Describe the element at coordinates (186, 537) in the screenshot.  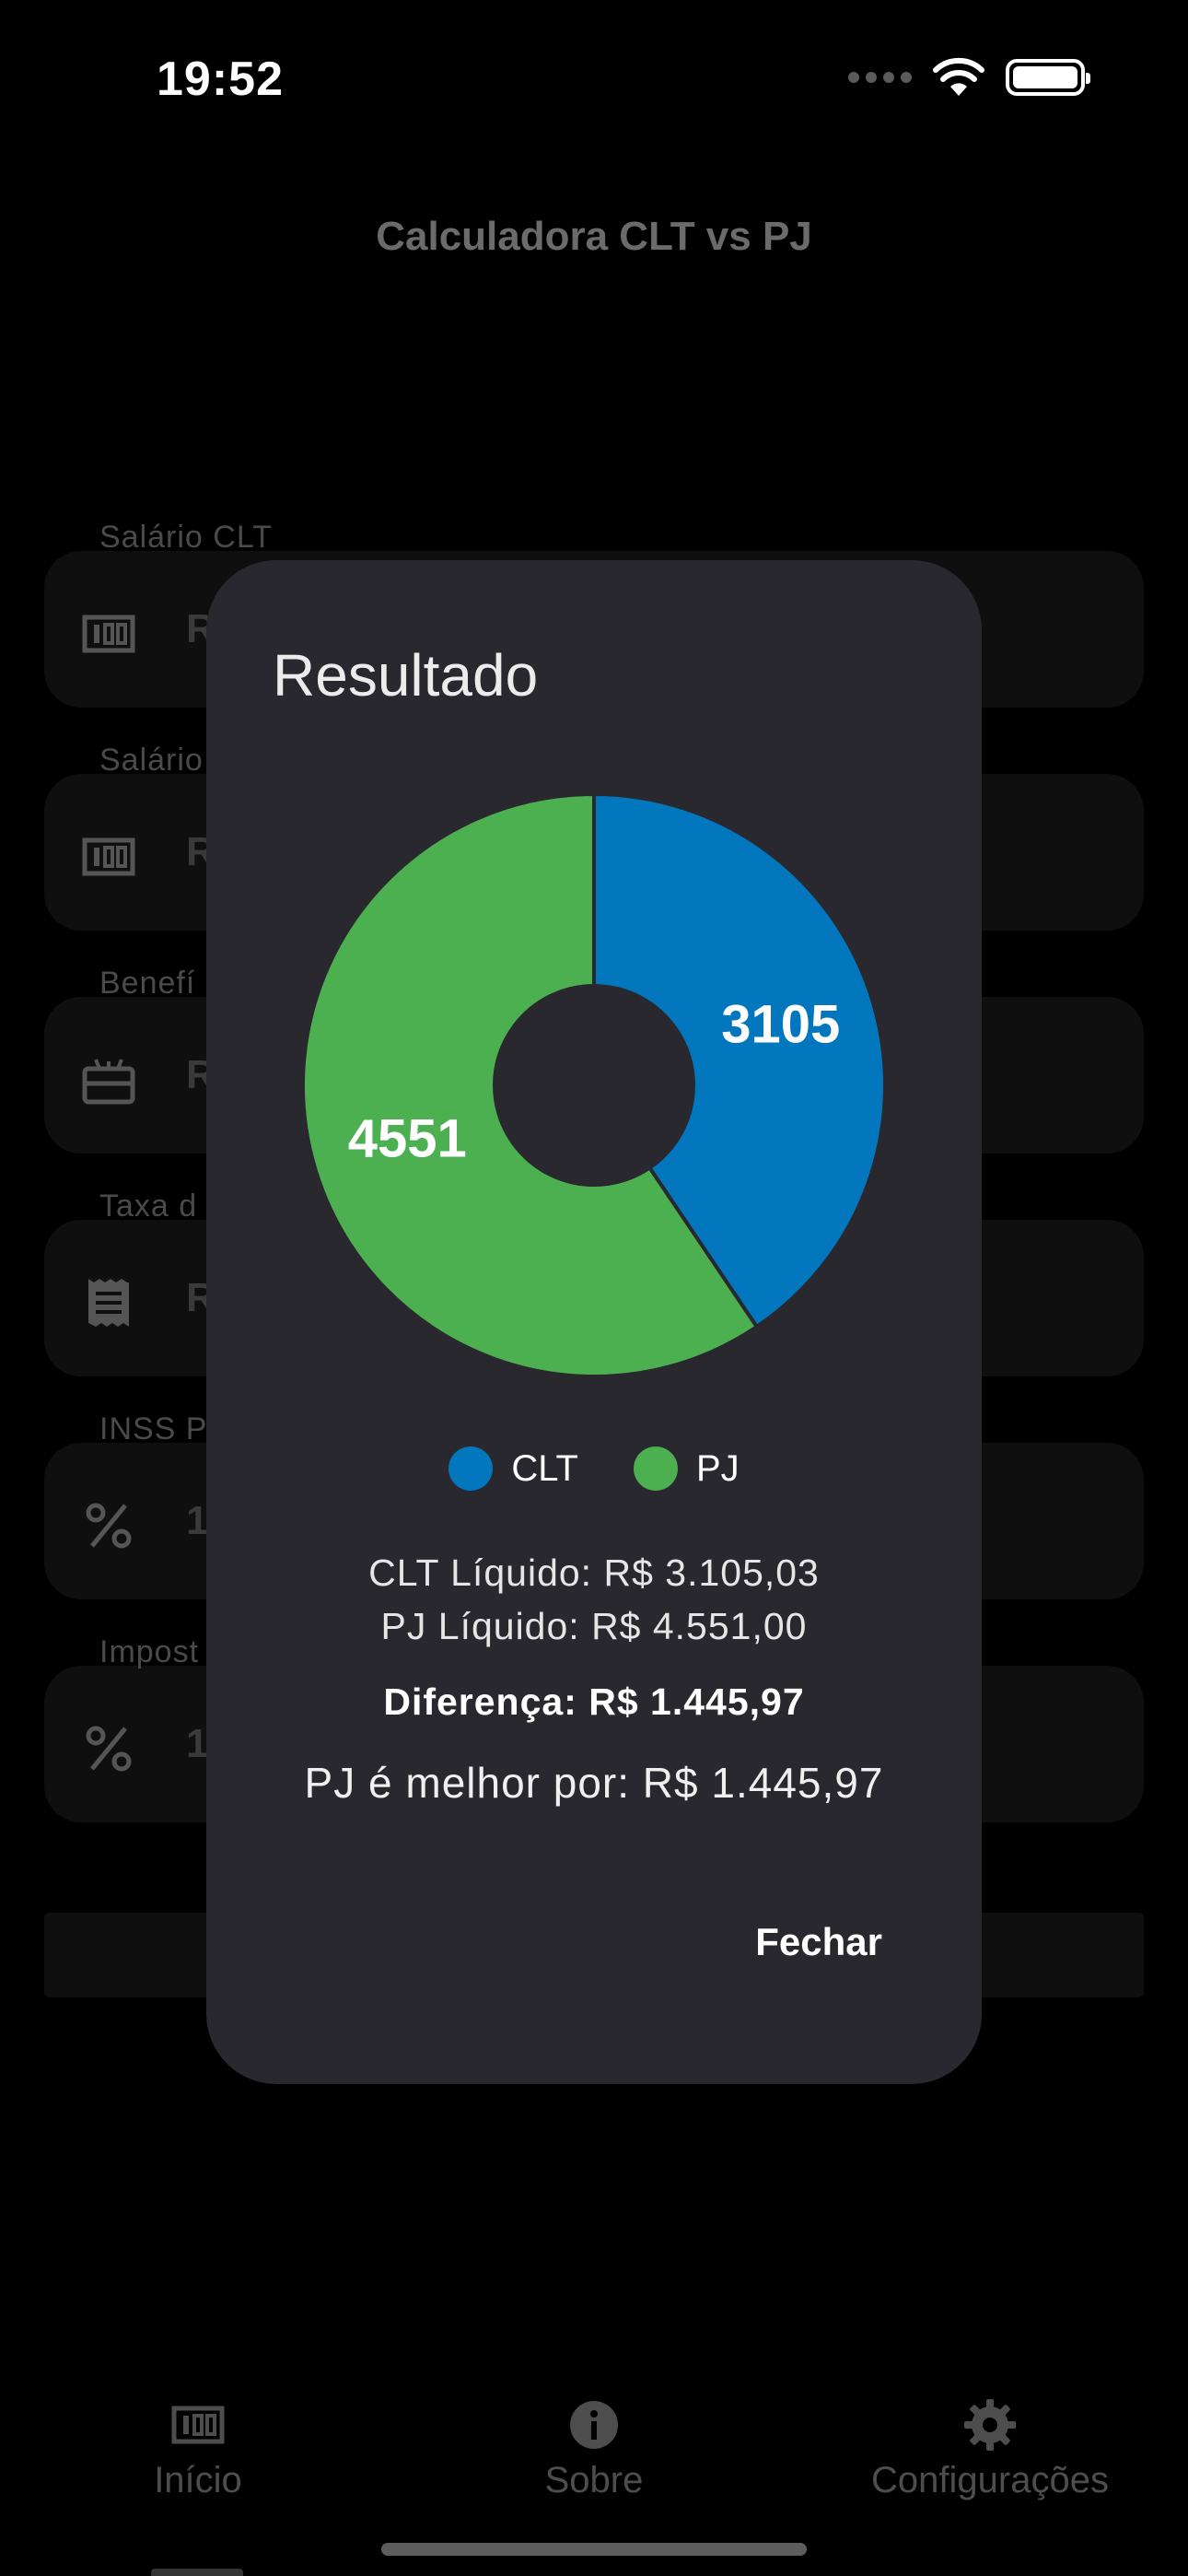
I see `field-label: Salário CLT` at that location.